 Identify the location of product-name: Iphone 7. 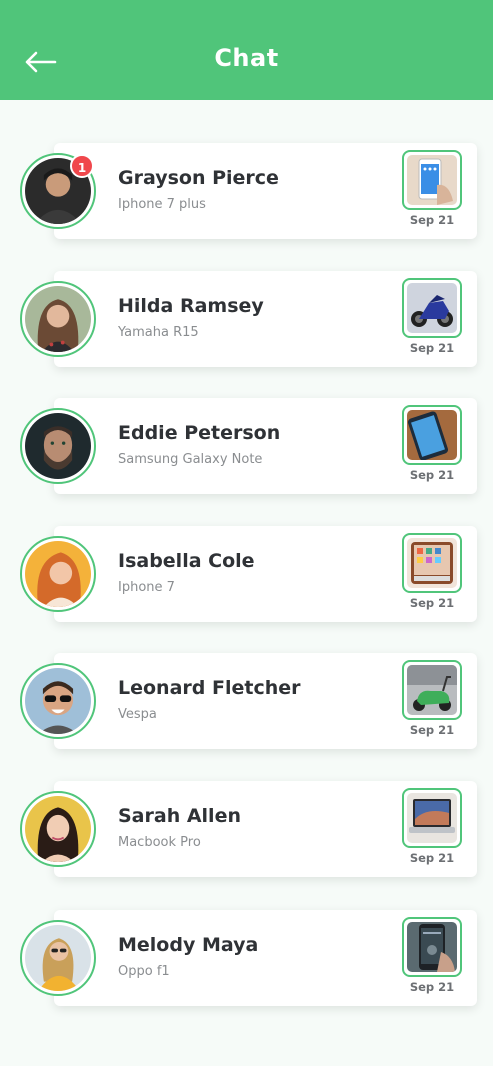
(146, 587).